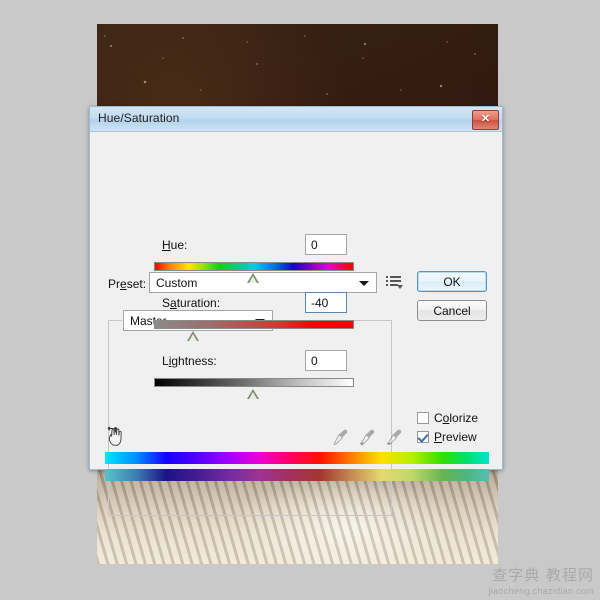 The image size is (600, 600). Describe the element at coordinates (139, 118) in the screenshot. I see `dialog-title: Hue/Saturation` at that location.